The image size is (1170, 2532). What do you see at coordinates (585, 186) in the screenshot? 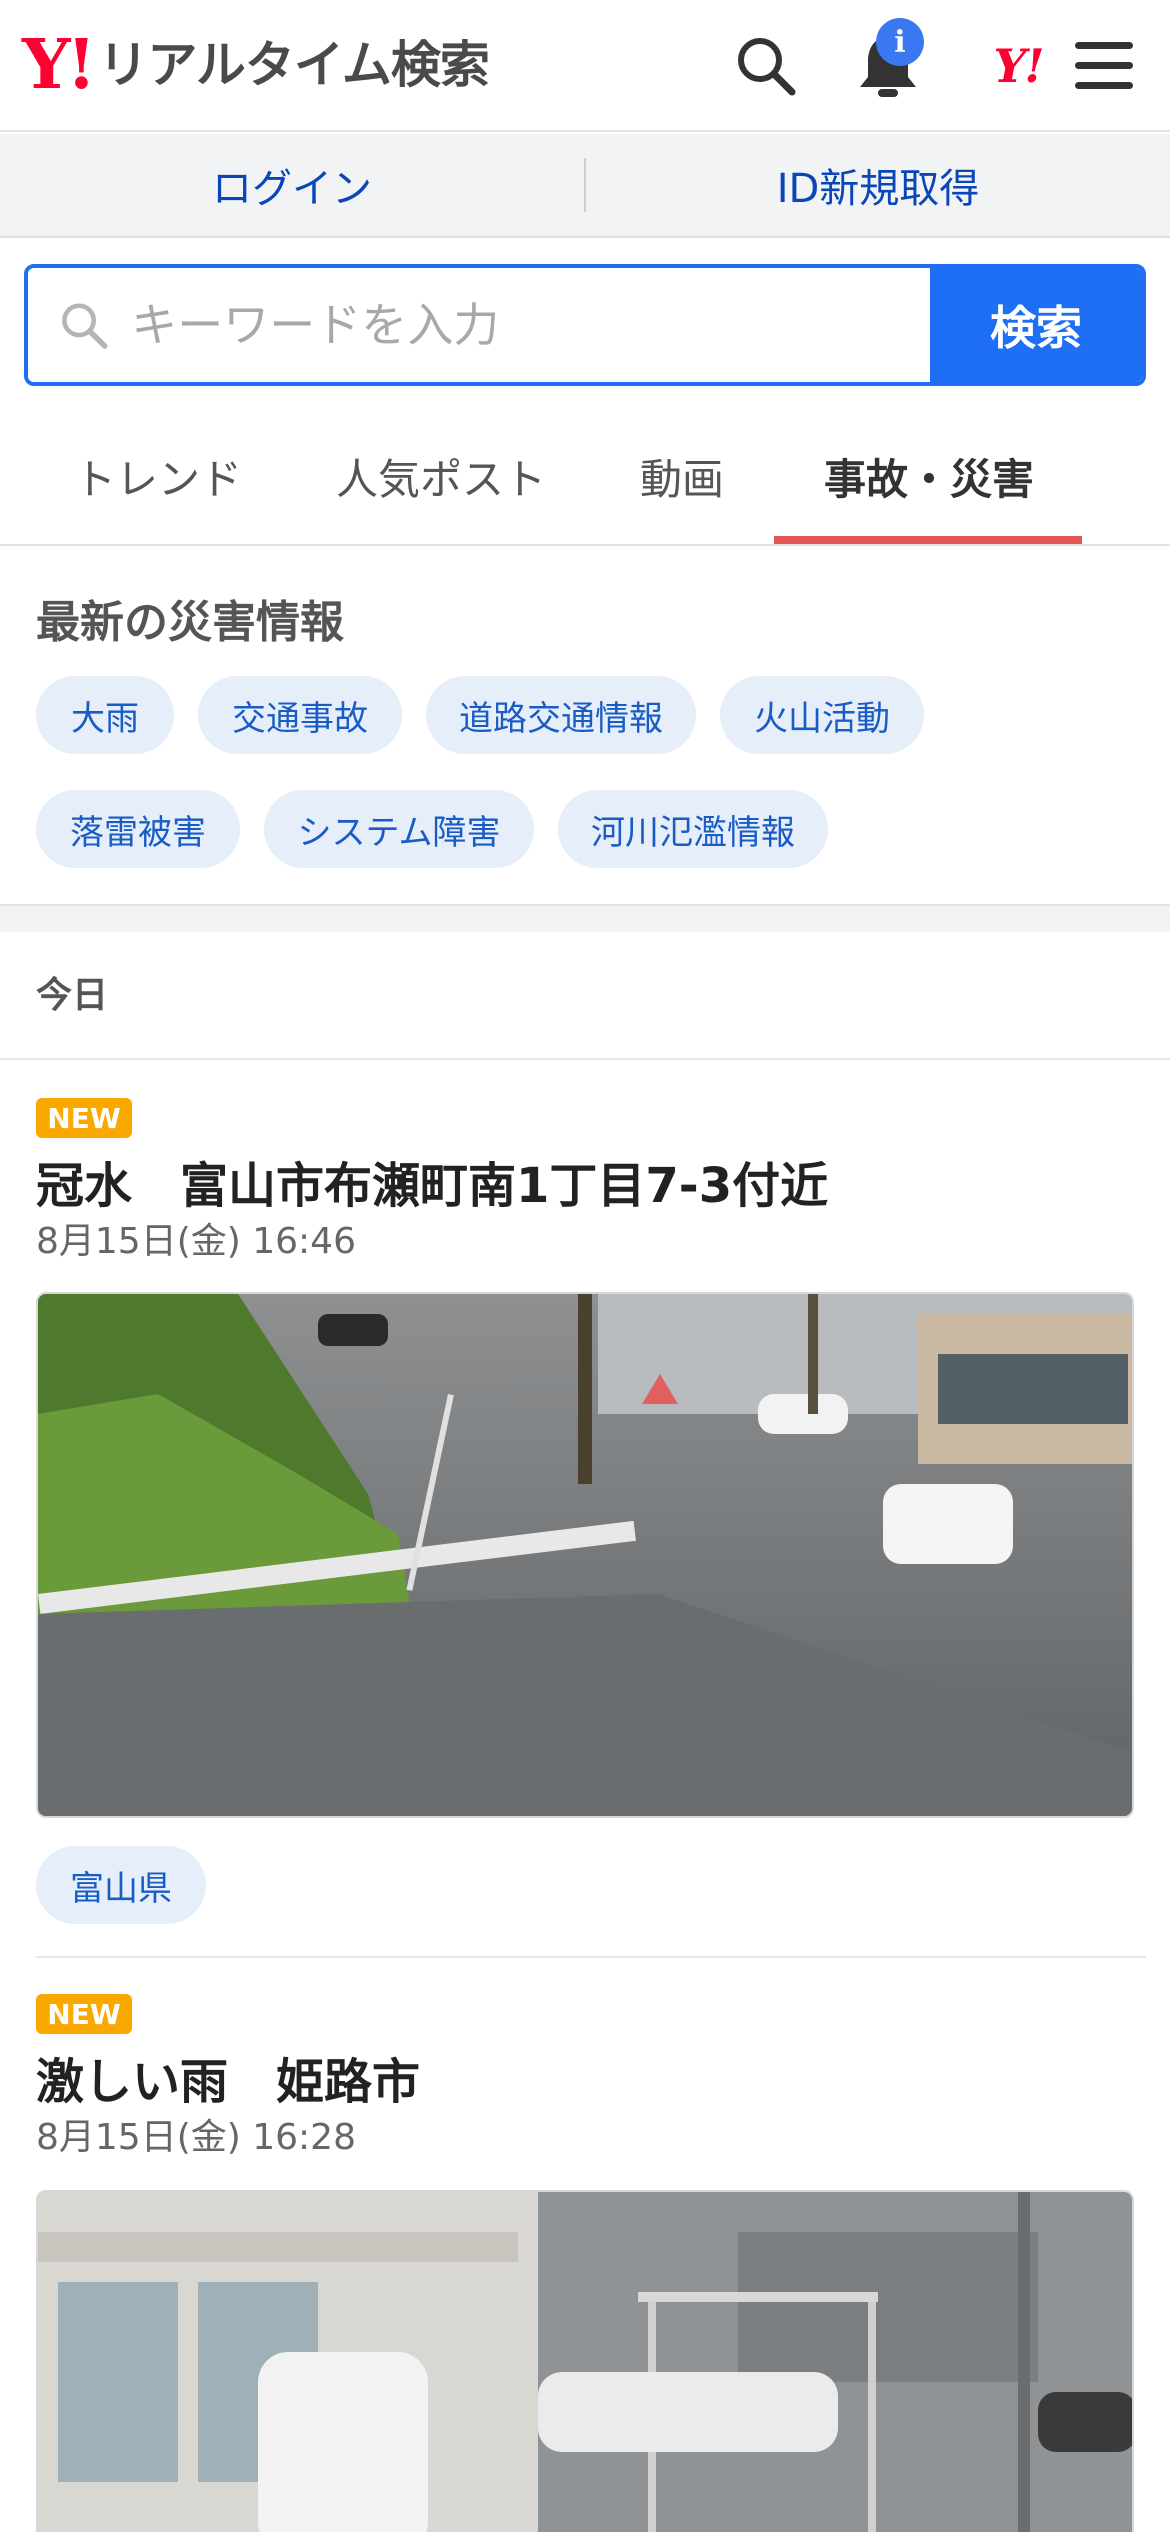
I see `account-bar: ログイン ID新規取得` at bounding box center [585, 186].